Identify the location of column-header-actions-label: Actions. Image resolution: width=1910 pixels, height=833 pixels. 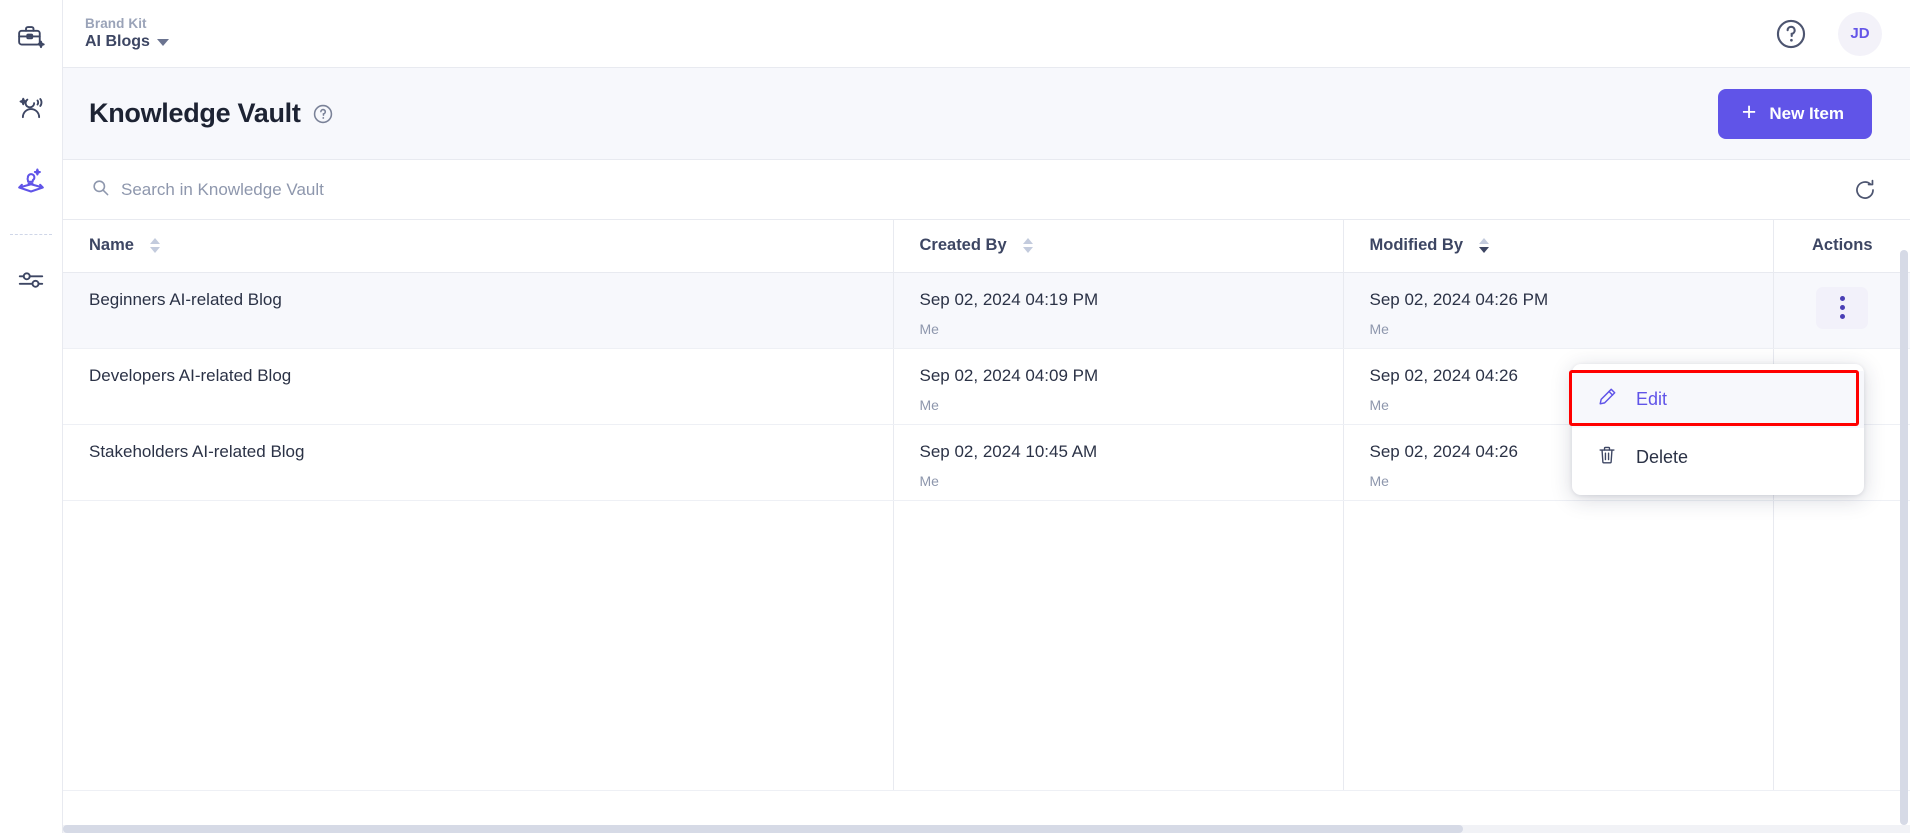
(1842, 245).